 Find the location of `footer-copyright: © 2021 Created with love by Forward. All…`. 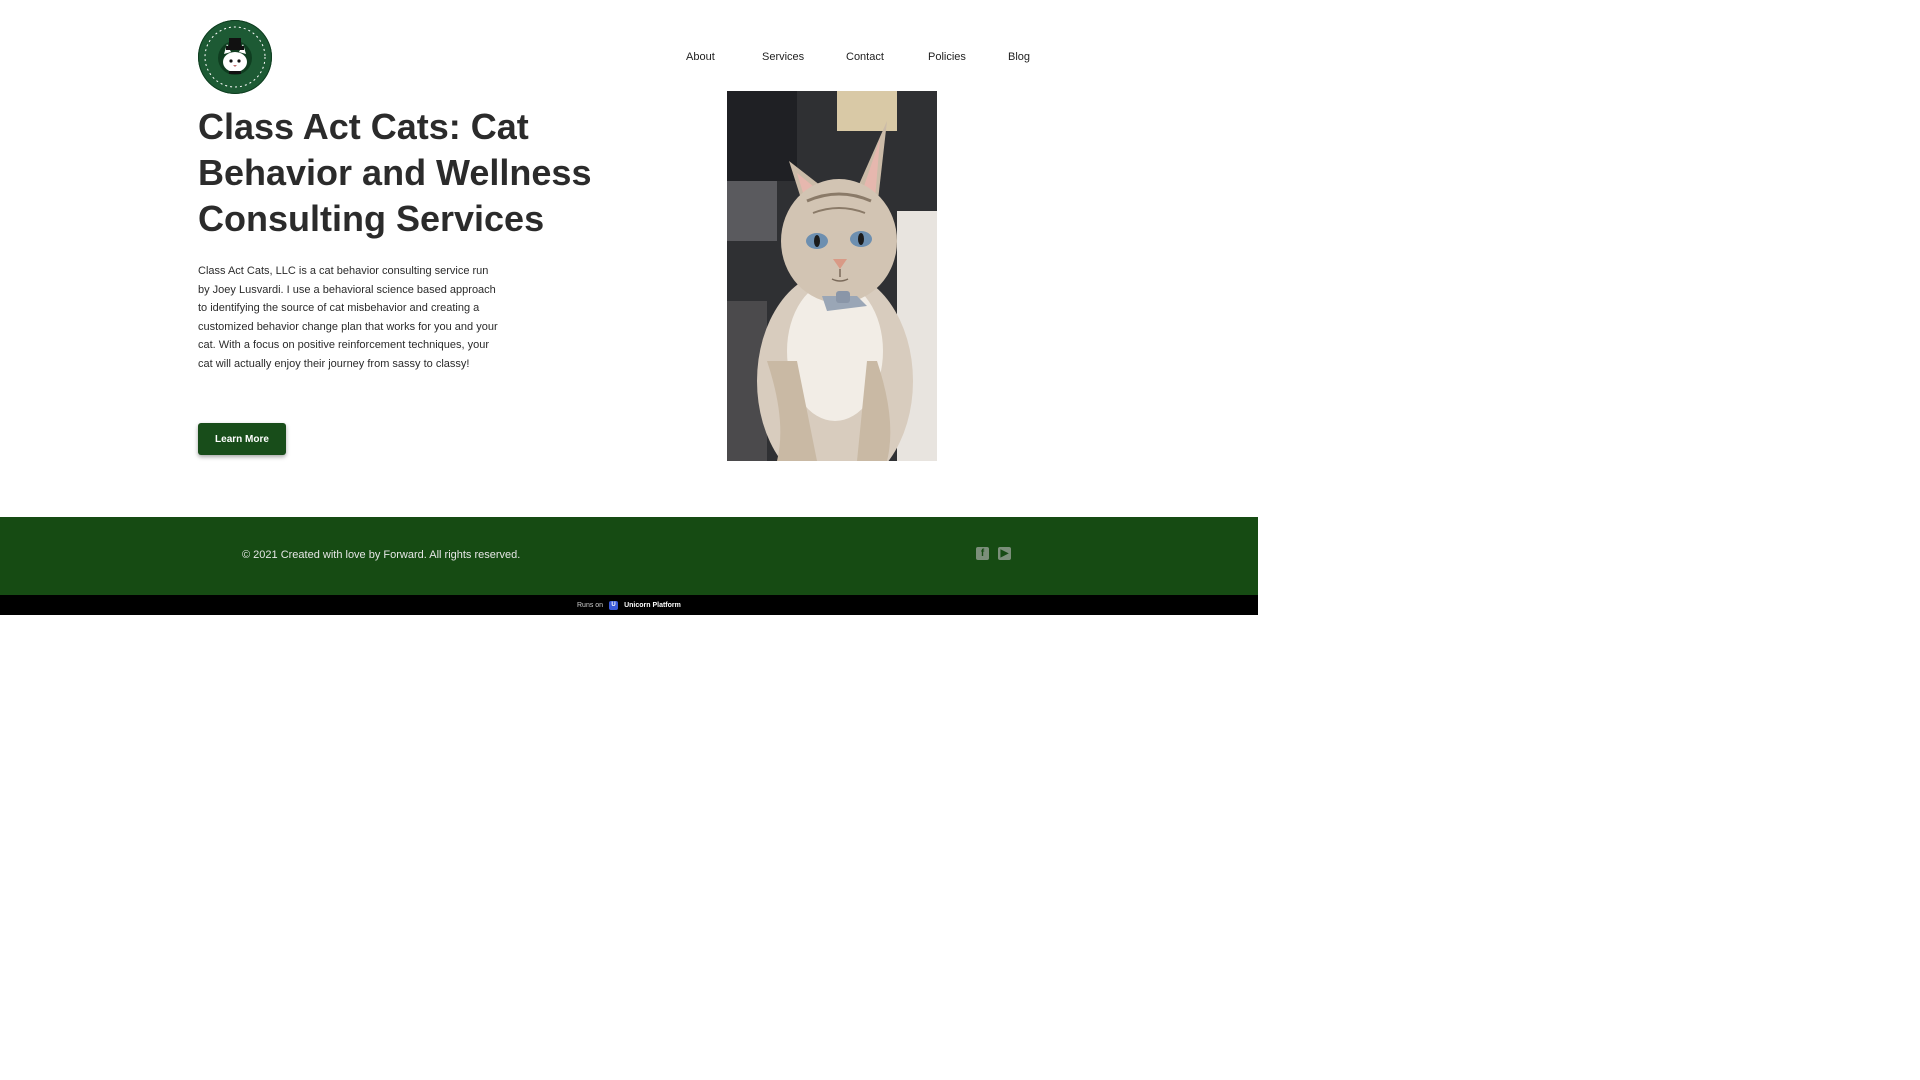

footer-copyright: © 2021 Created with love by Forward. All… is located at coordinates (381, 555).